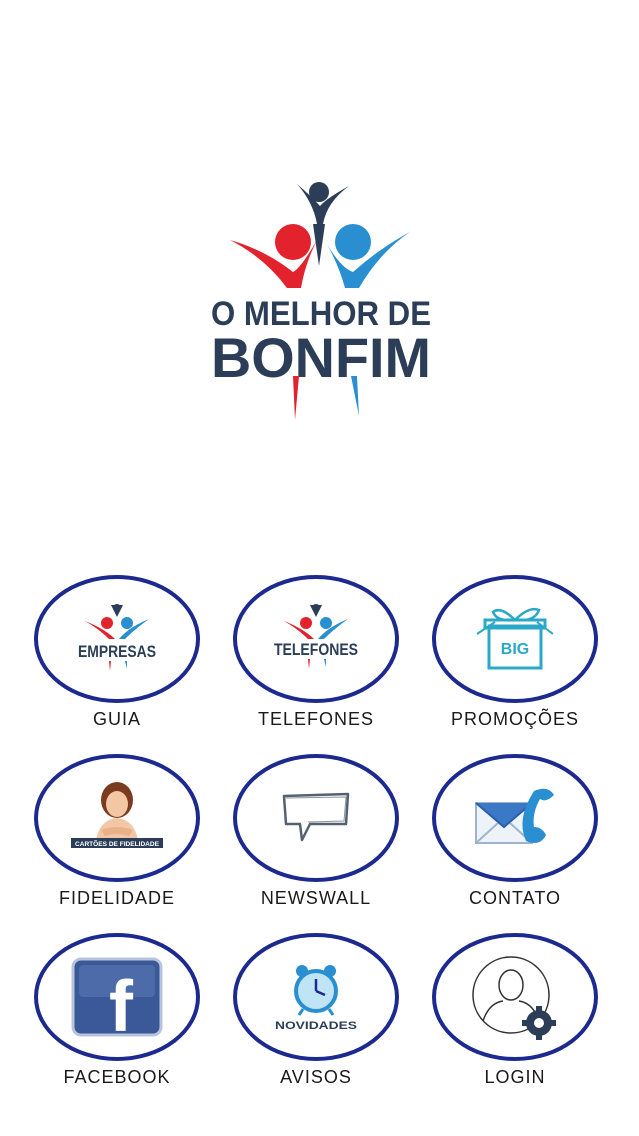 This screenshot has width=639, height=1136. I want to click on telefones-icon-circle: TELEFONES, so click(316, 639).